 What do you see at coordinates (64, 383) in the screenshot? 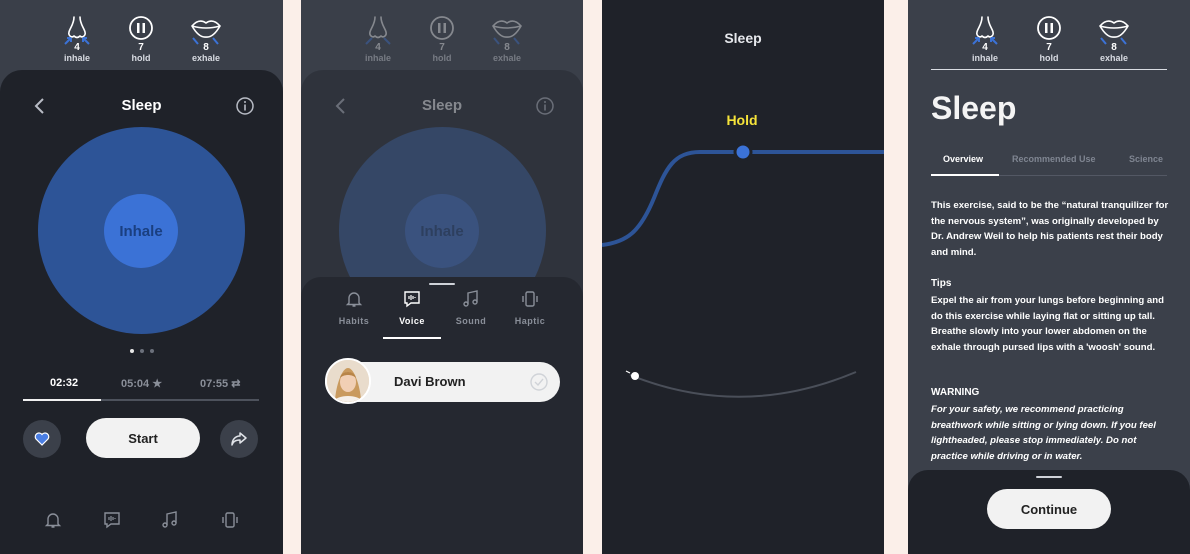
I see `duration-option: 02:32` at bounding box center [64, 383].